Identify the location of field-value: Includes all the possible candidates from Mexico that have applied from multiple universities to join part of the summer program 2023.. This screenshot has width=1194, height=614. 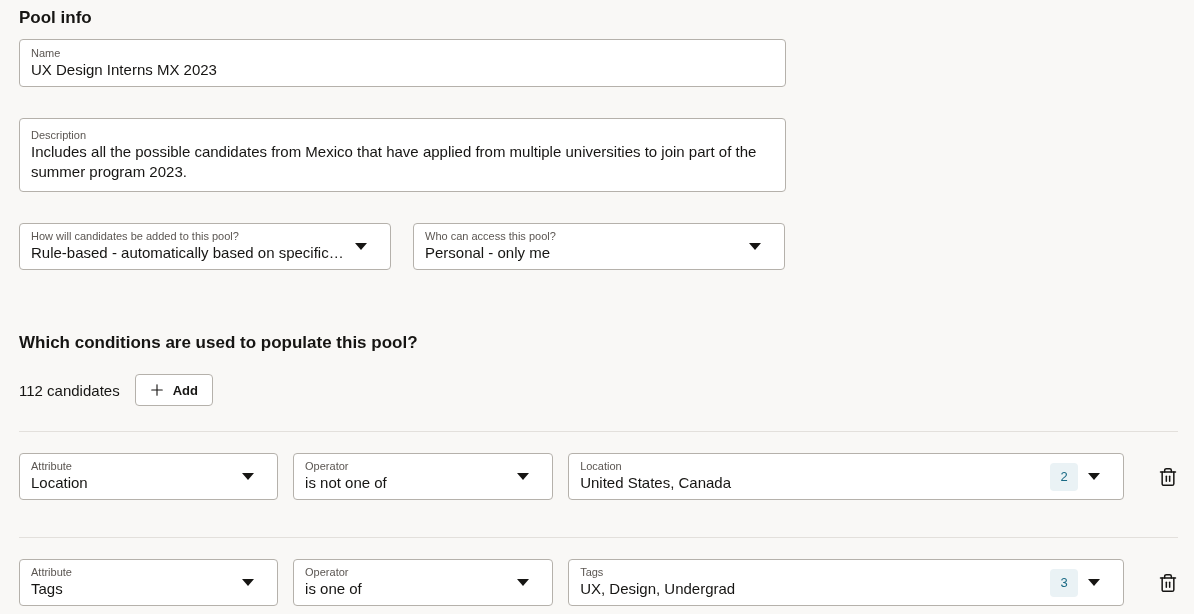
(394, 161).